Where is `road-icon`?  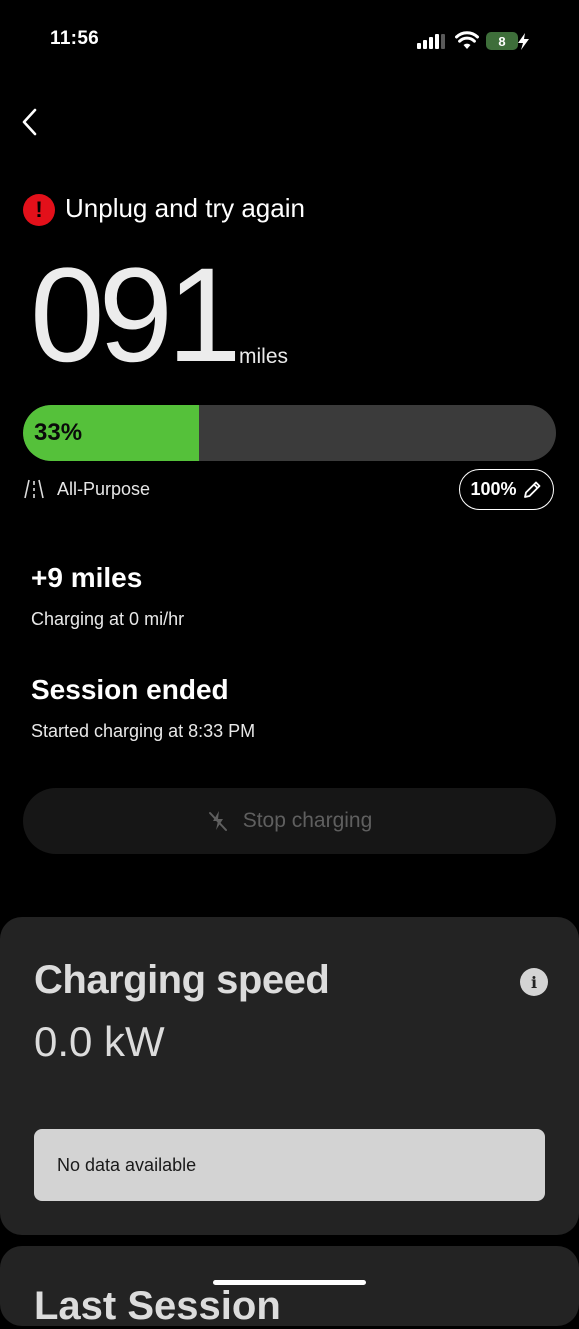 road-icon is located at coordinates (34, 489).